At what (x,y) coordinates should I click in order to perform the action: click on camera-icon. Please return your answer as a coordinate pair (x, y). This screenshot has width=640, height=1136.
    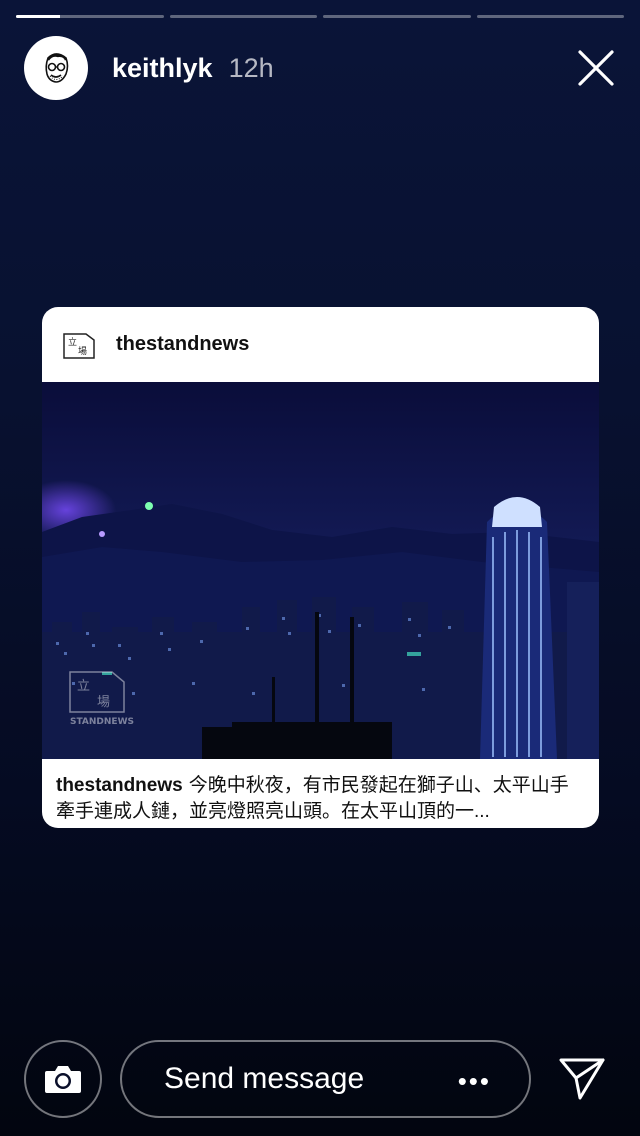
    Looking at the image, I should click on (63, 1079).